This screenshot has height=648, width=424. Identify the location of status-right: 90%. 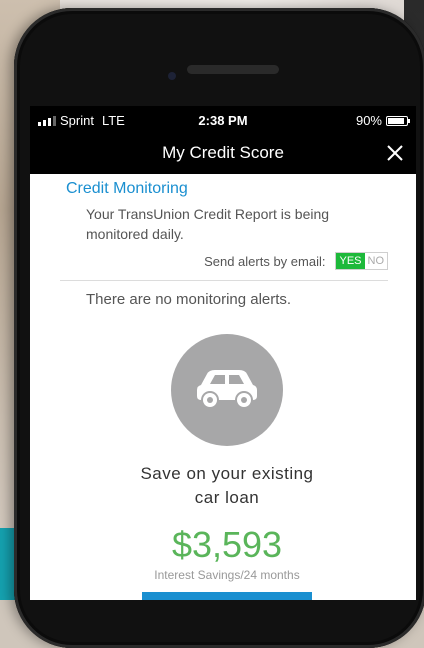
(382, 120).